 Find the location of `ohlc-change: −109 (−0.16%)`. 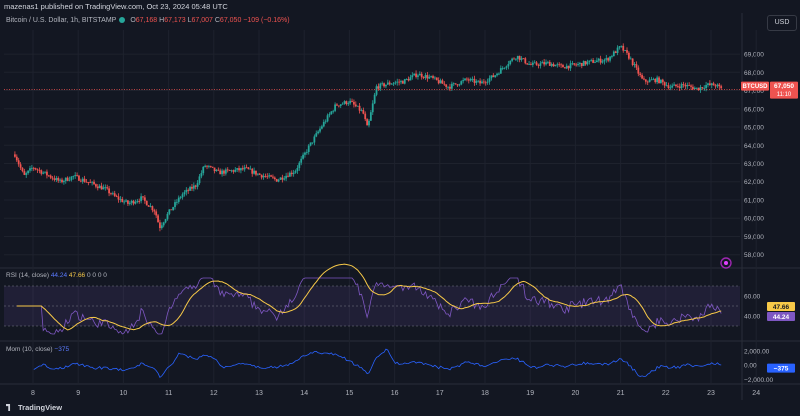

ohlc-change: −109 (−0.16%) is located at coordinates (266, 20).